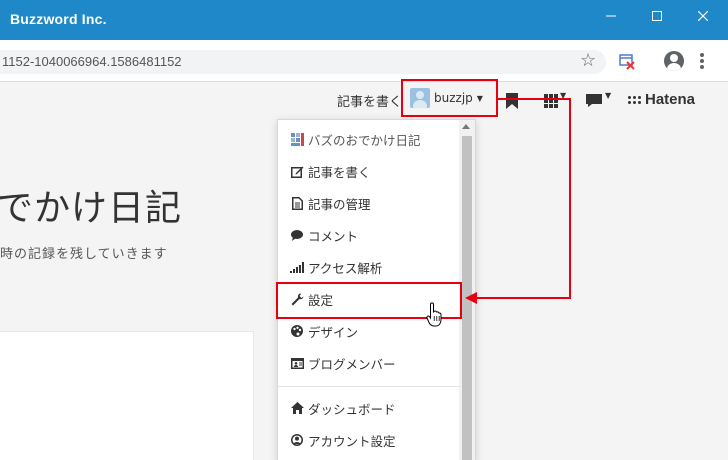 Image resolution: width=728 pixels, height=460 pixels. Describe the element at coordinates (345, 268) in the screenshot. I see `menu-item-label: アクセス解析` at that location.